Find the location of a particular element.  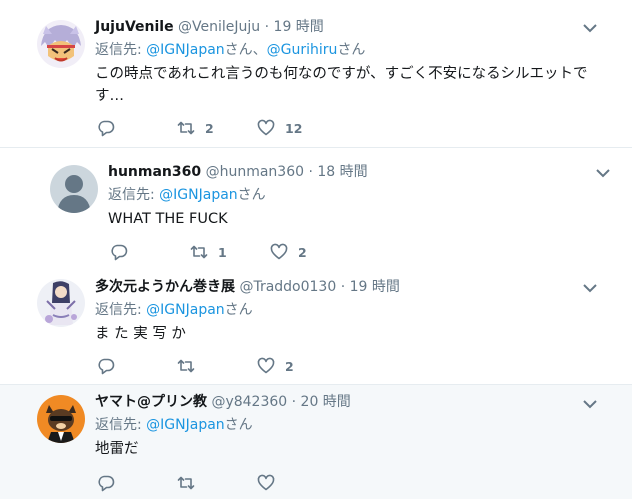

tweet-text: WHAT THE FUCK is located at coordinates (168, 219).